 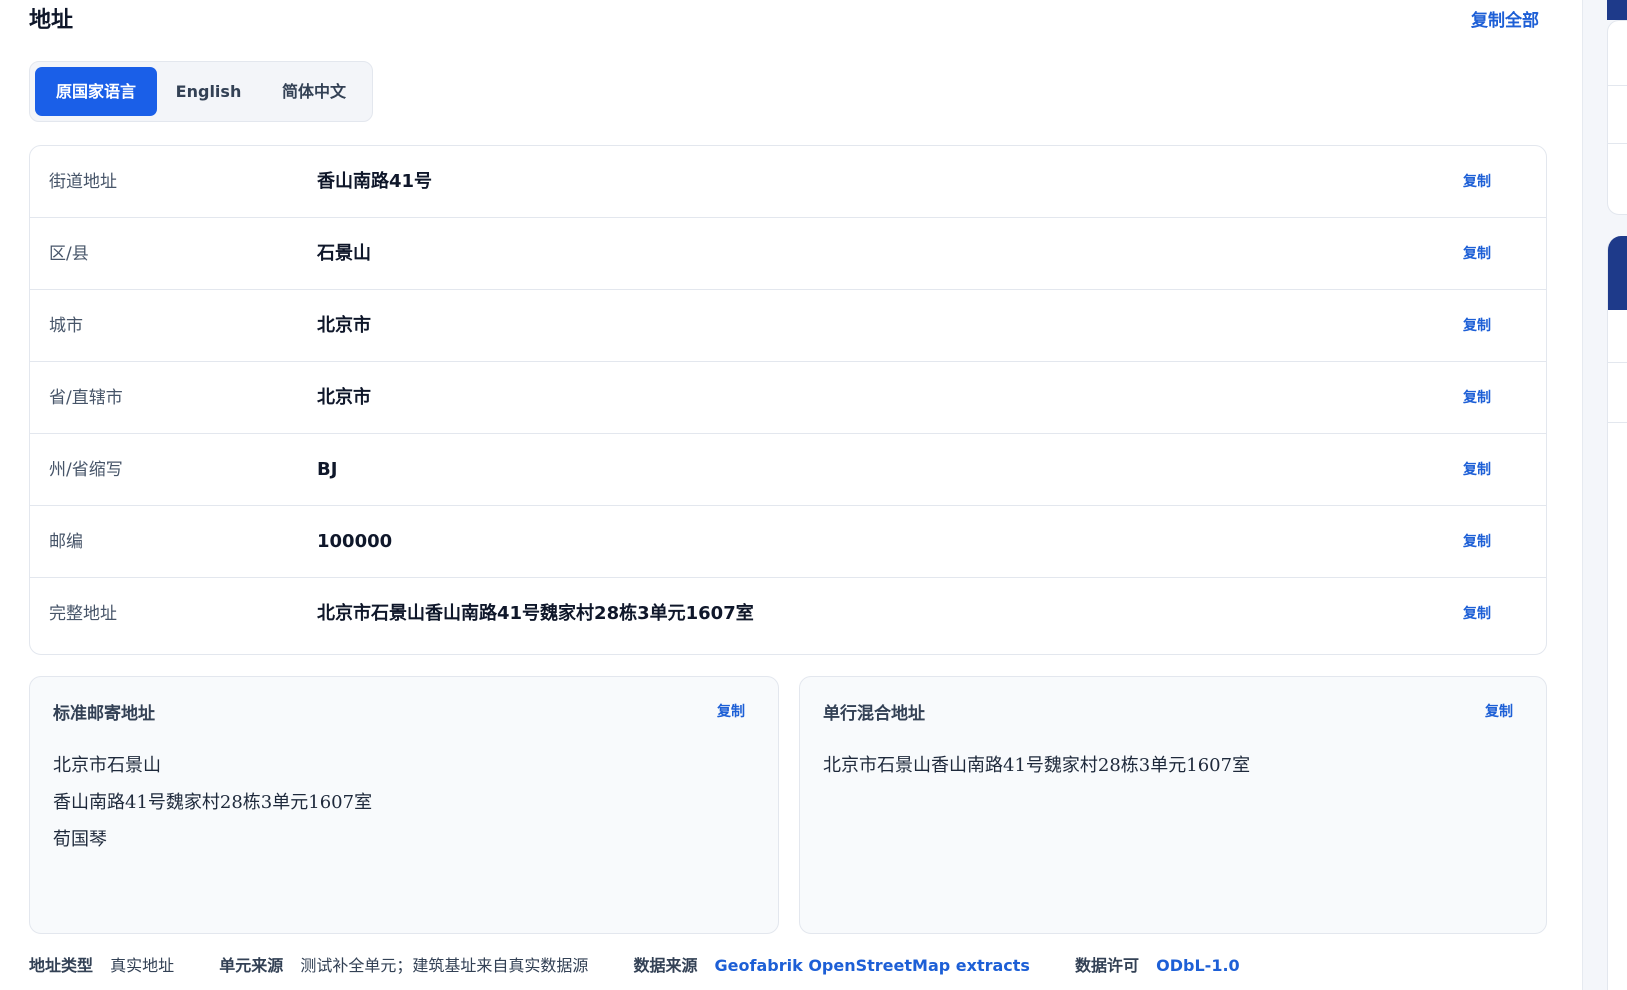 I want to click on page-title: 地址, so click(x=51, y=20).